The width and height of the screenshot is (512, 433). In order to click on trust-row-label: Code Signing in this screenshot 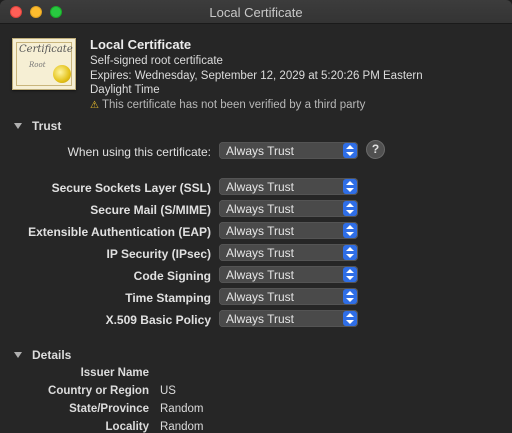, I will do `click(172, 276)`.